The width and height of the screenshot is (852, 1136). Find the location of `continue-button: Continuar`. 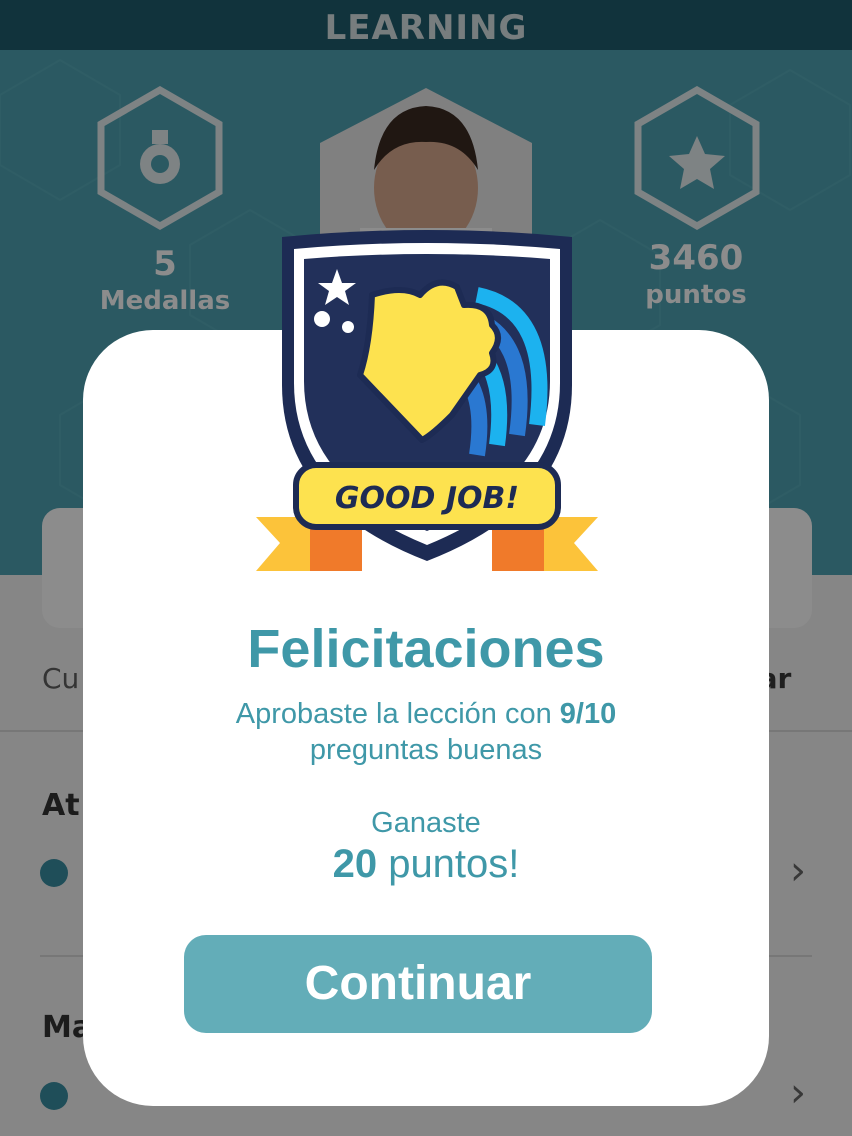

continue-button: Continuar is located at coordinates (418, 984).